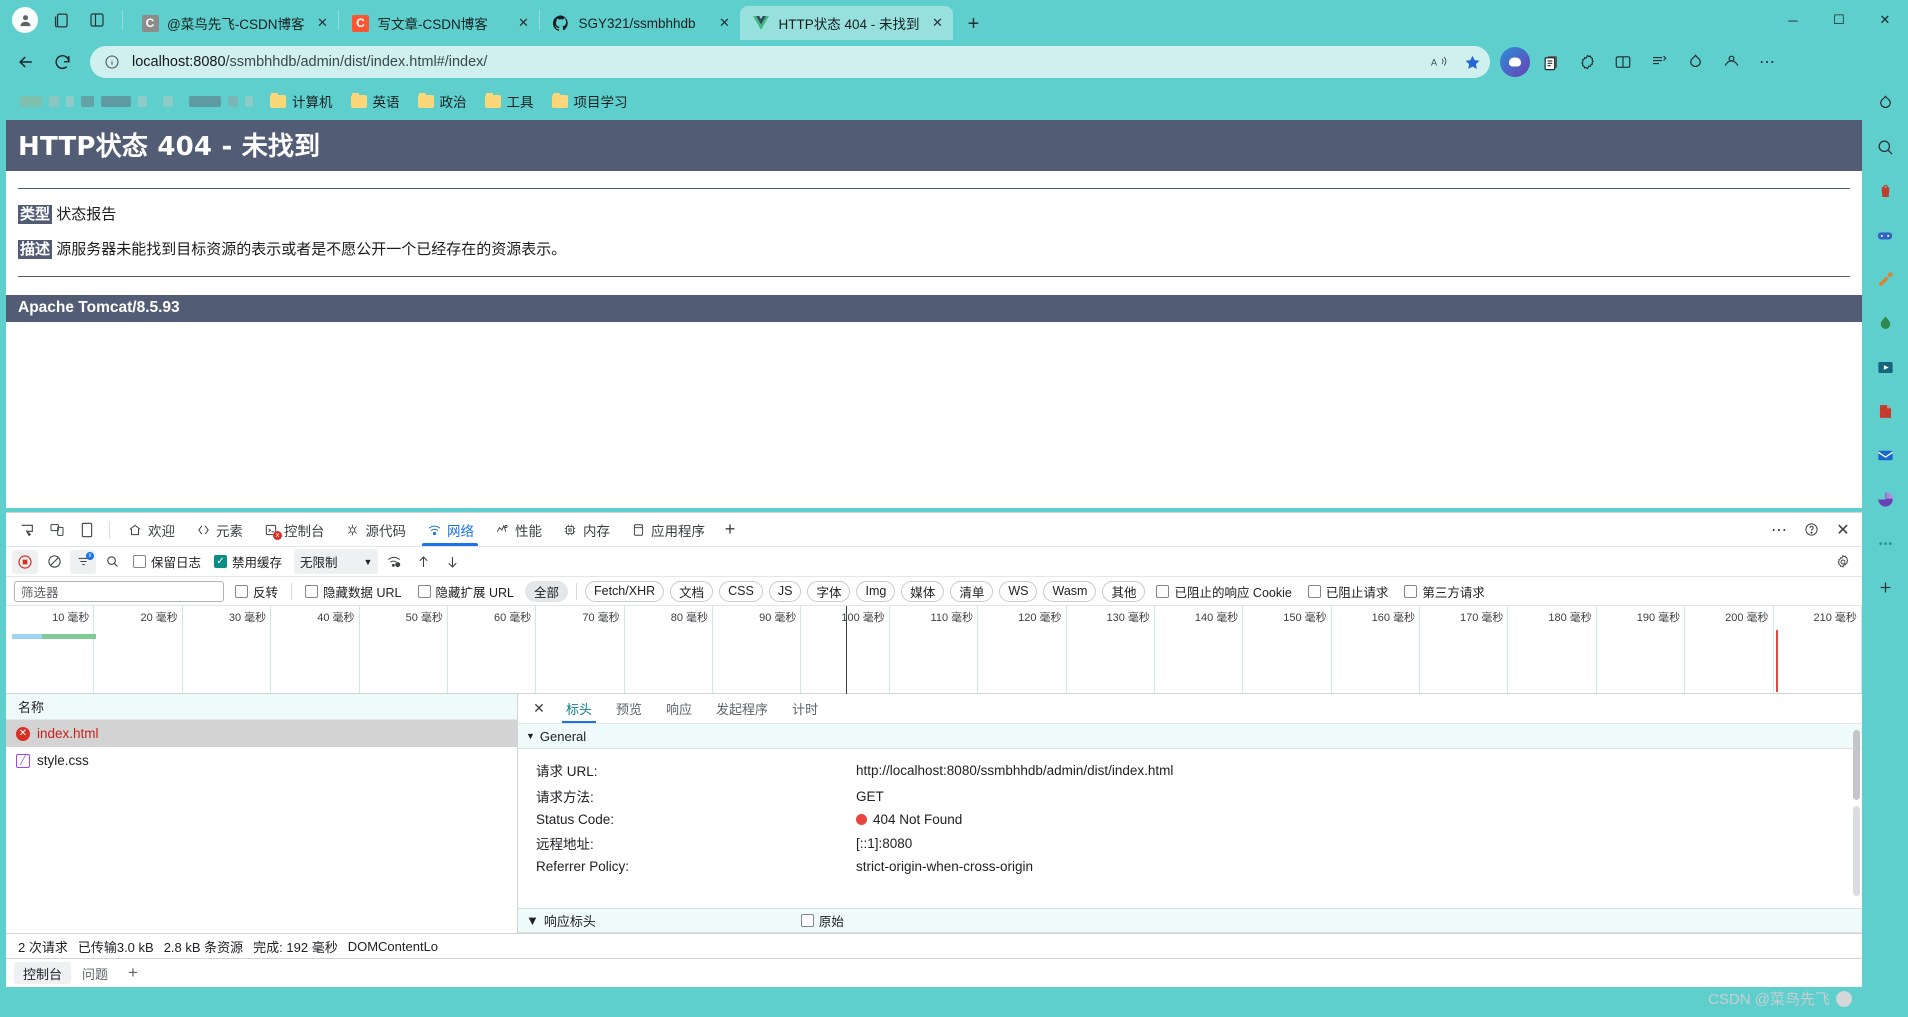  Describe the element at coordinates (805, 708) in the screenshot. I see `tab-timing: 计时` at that location.